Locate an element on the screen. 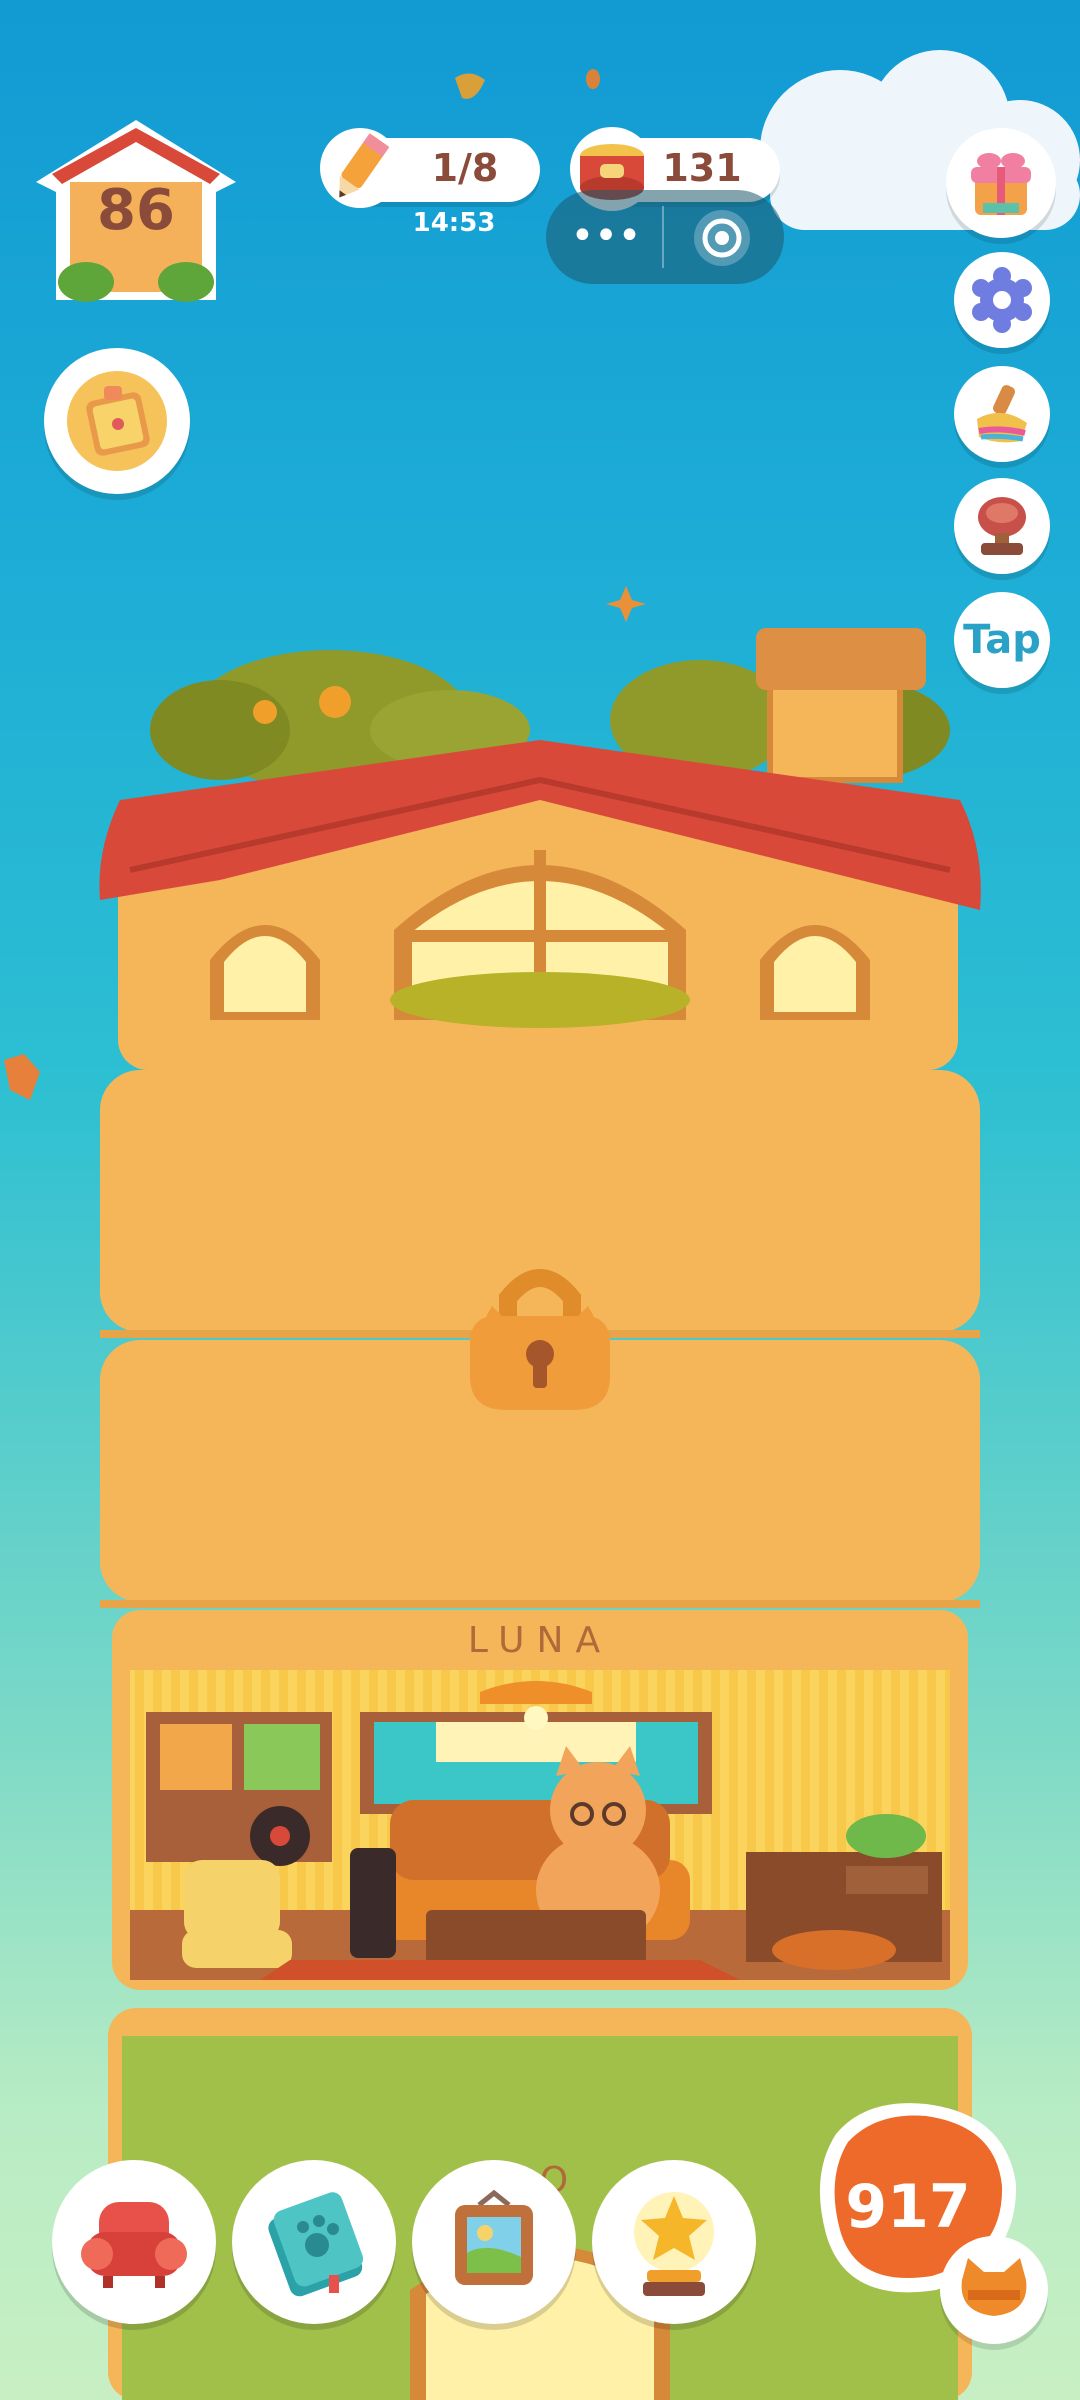 The image size is (1080, 2400). furniture-button is located at coordinates (134, 2242).